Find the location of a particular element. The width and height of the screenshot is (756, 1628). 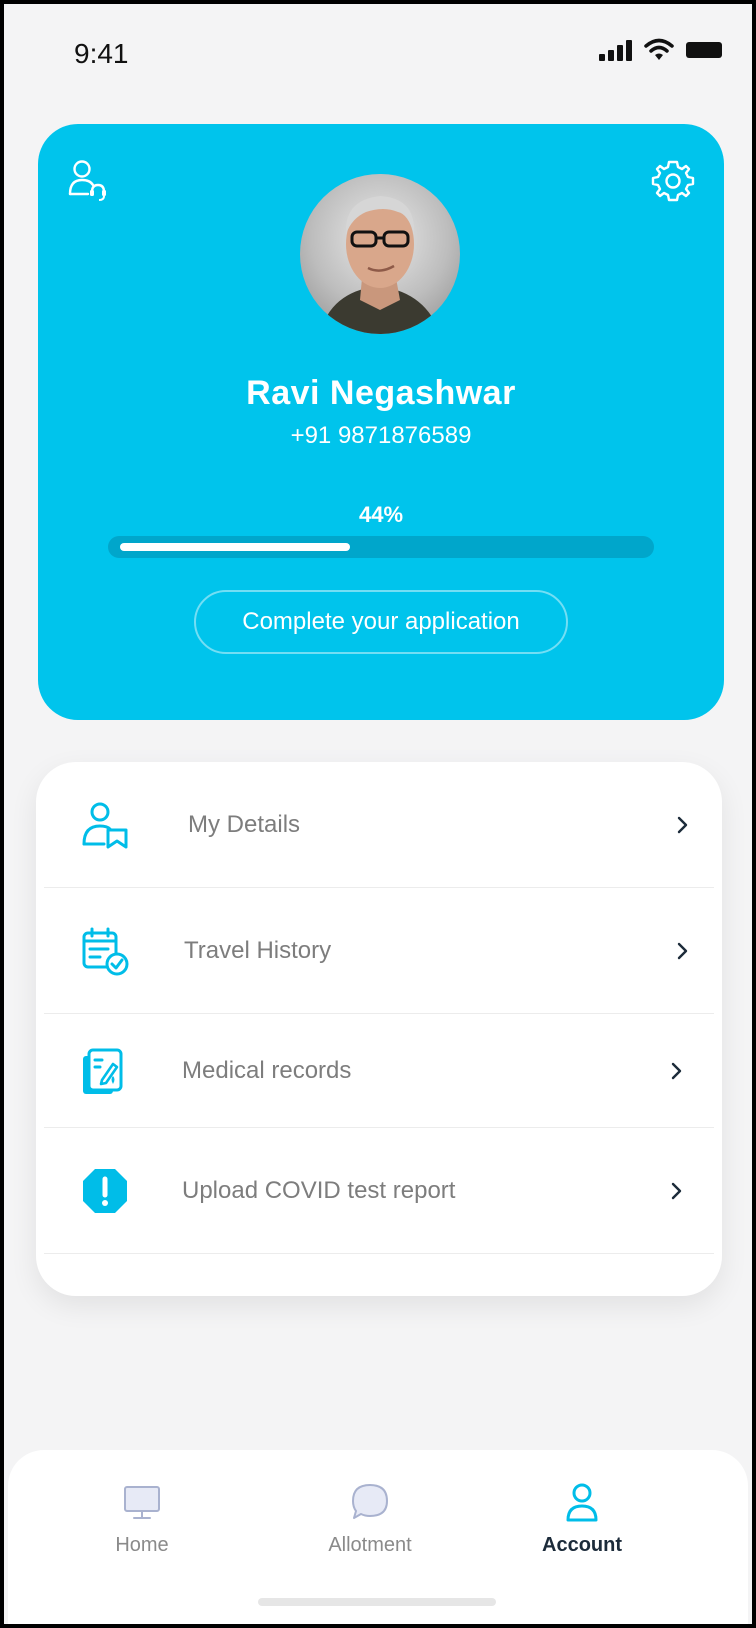

user-icon is located at coordinates (582, 1502).